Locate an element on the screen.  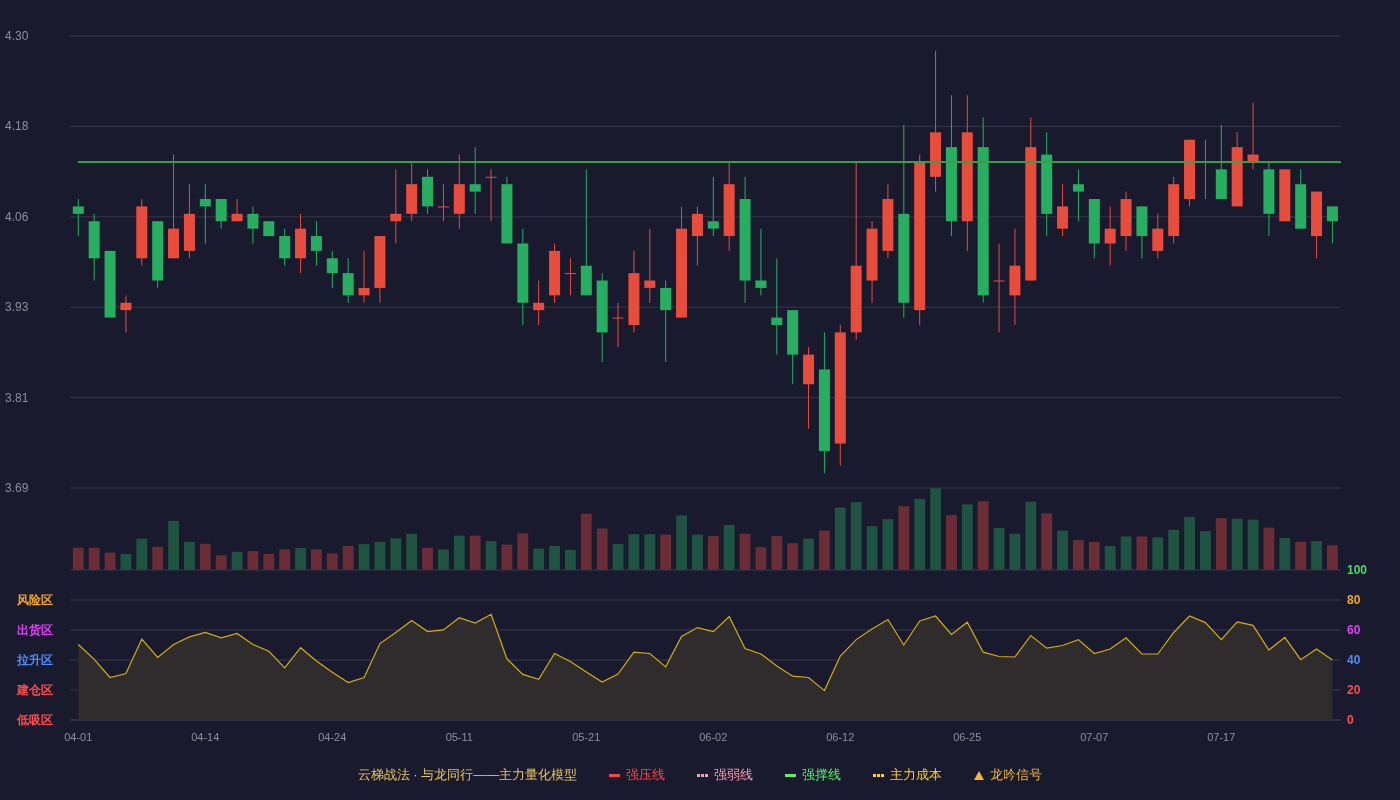
date-label: 05-21 is located at coordinates (586, 737).